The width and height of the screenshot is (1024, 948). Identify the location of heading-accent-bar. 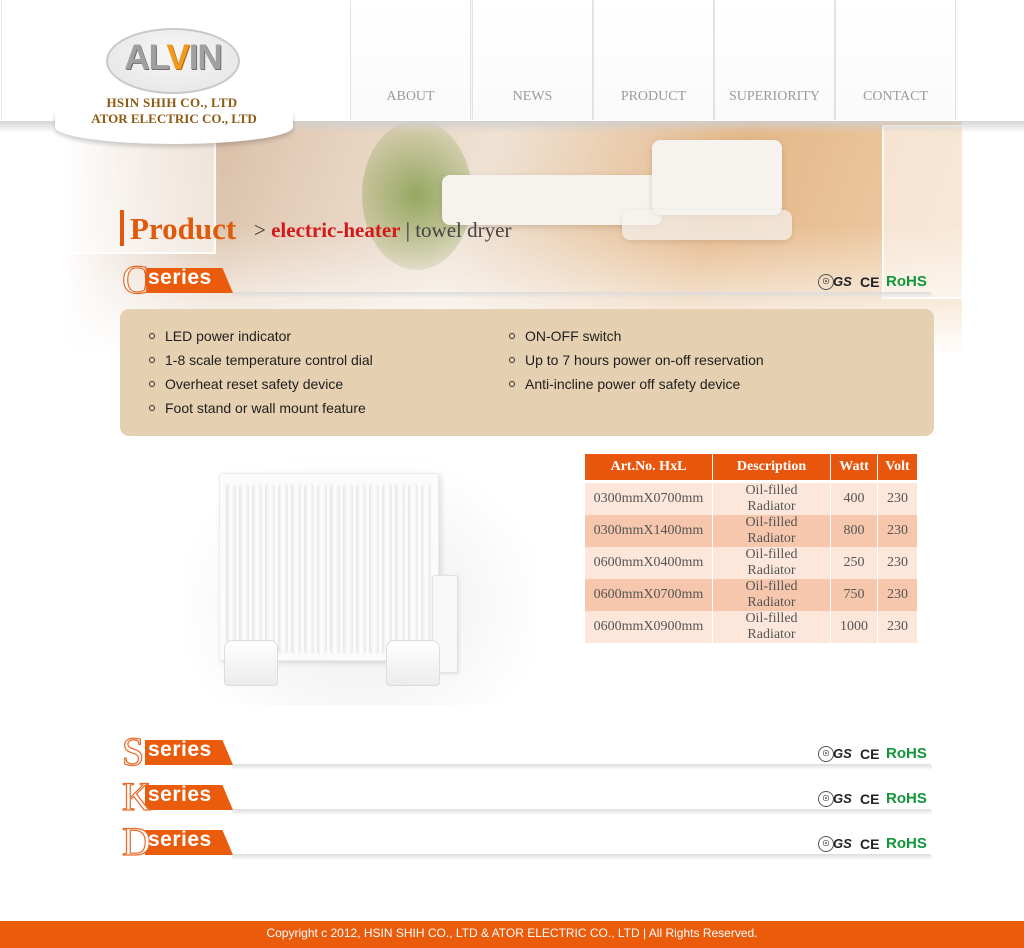
(122, 228).